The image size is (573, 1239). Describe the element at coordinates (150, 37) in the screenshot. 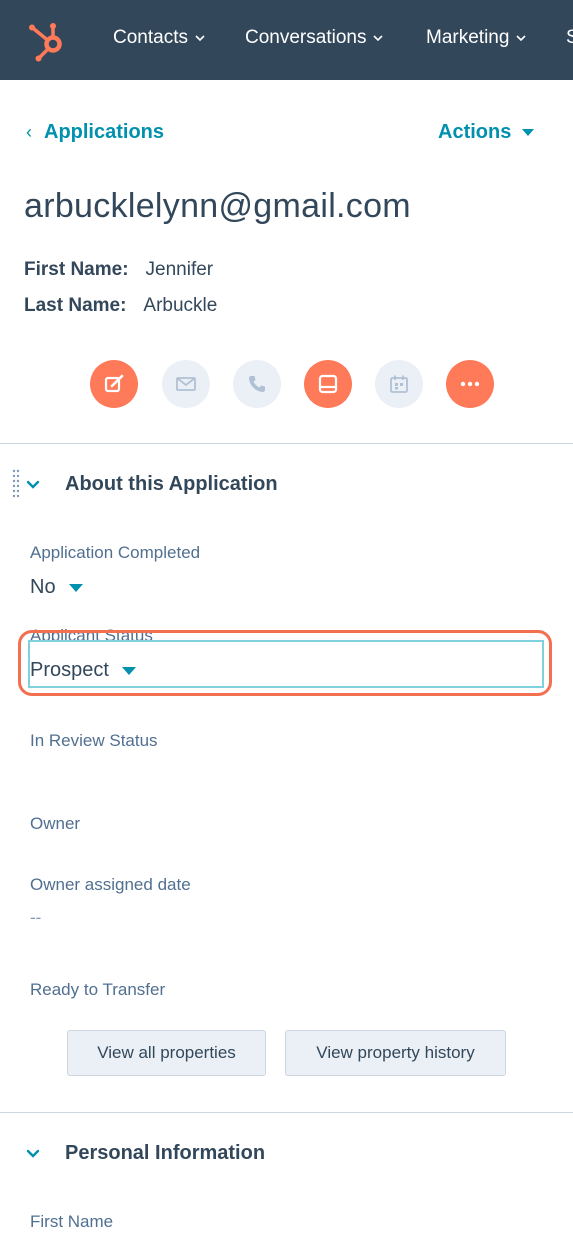

I see `nav-item-label: Contacts` at that location.